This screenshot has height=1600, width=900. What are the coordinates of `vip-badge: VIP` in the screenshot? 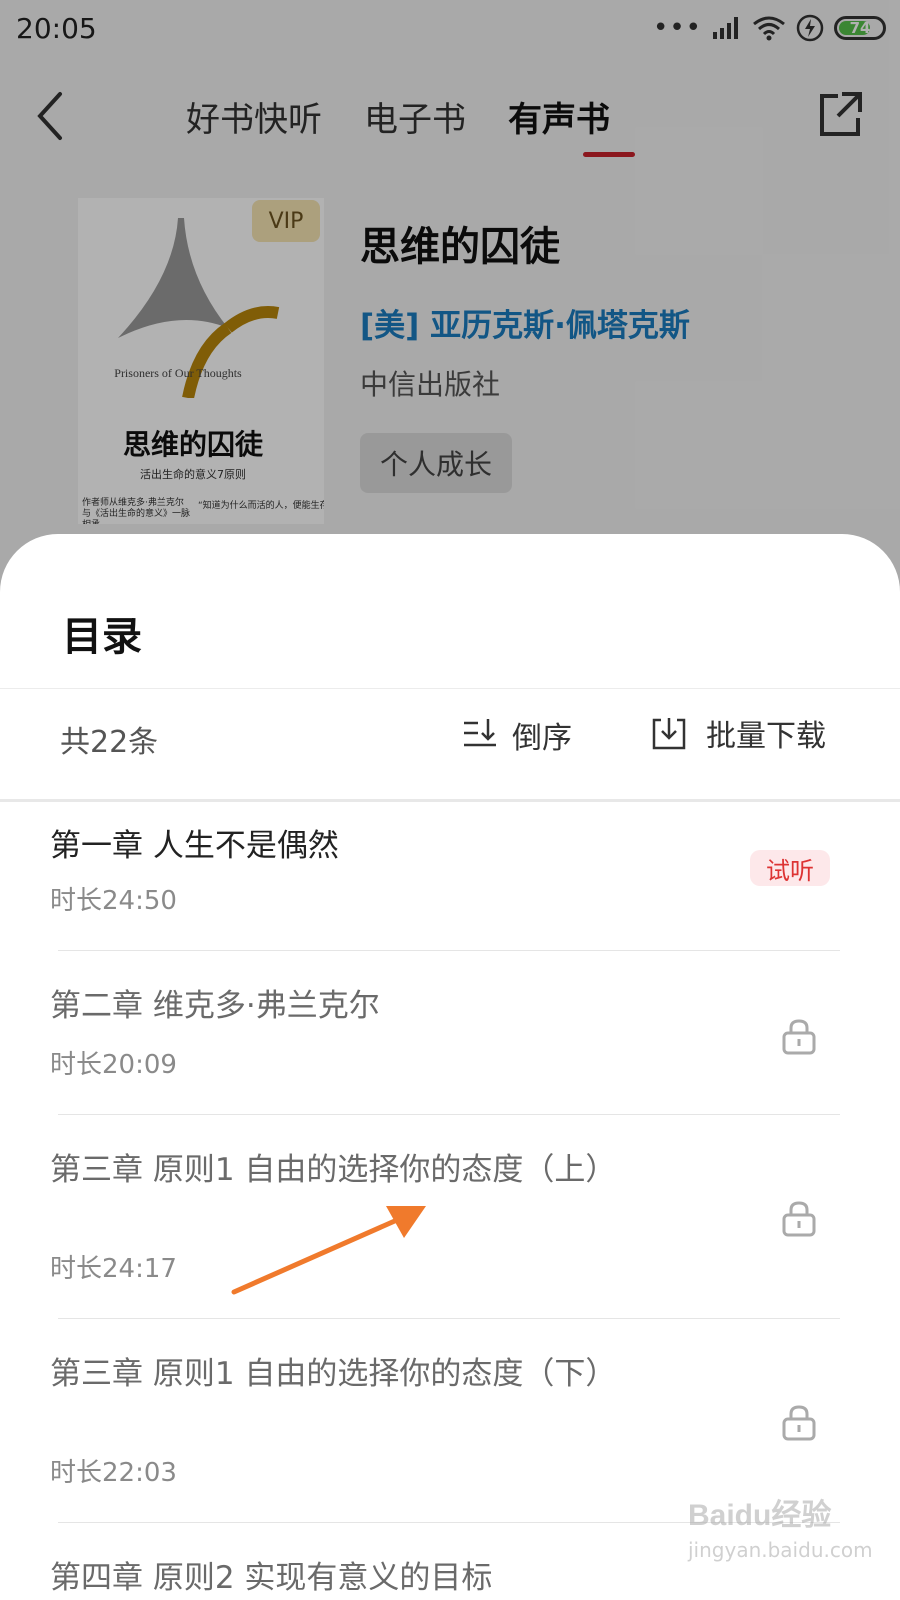 It's located at (286, 221).